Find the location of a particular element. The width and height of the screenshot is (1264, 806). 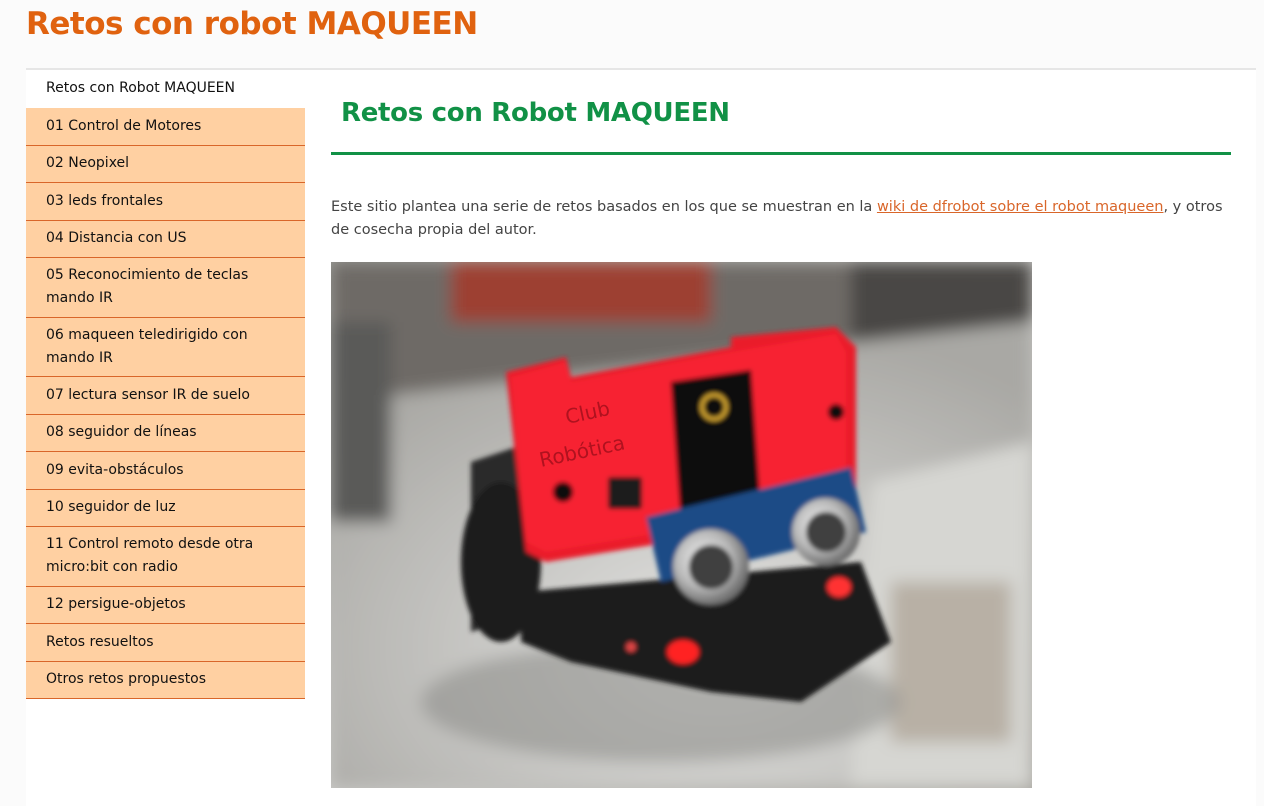

sidebar-item-label: Otros retos propuestos is located at coordinates (126, 679).